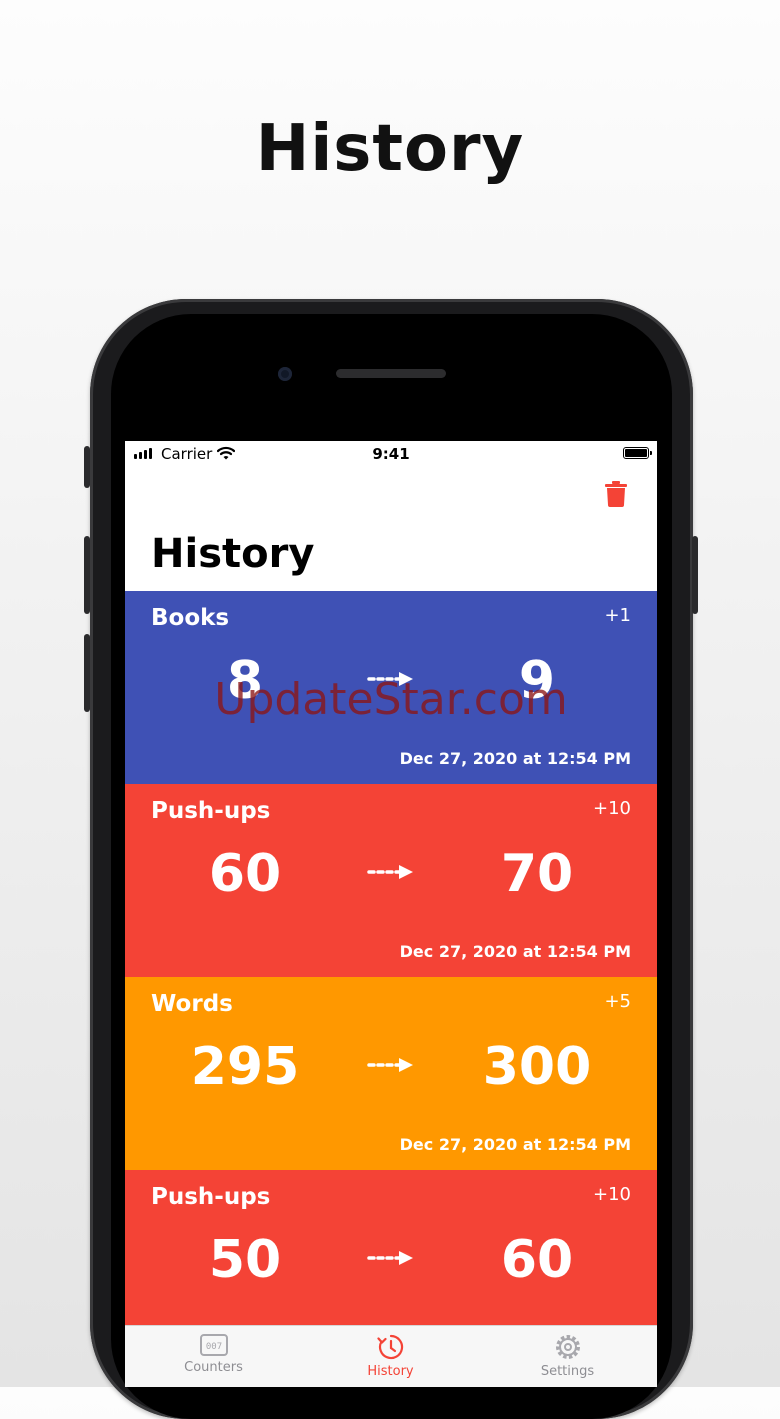 The height and width of the screenshot is (1419, 780). I want to click on svg-text: 007, so click(213, 1347).